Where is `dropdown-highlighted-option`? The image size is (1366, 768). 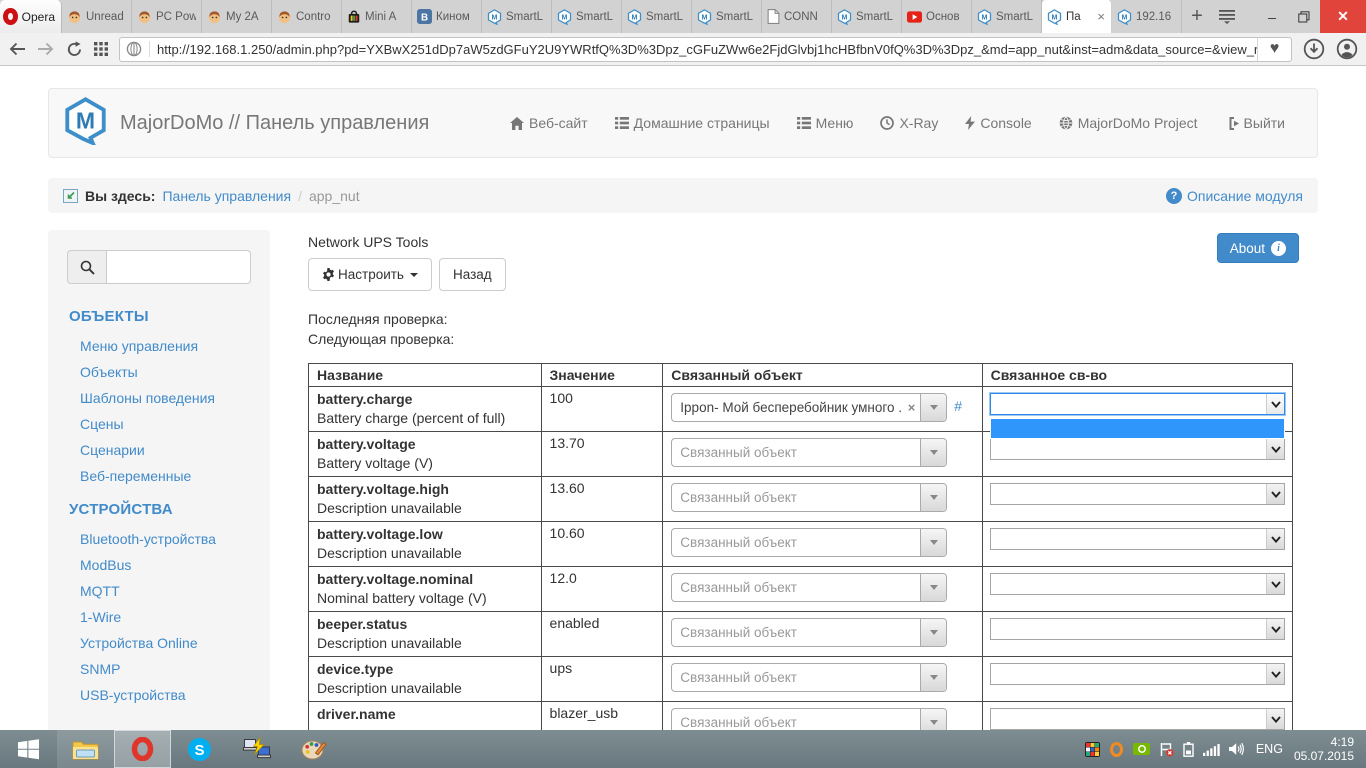
dropdown-highlighted-option is located at coordinates (1137, 428).